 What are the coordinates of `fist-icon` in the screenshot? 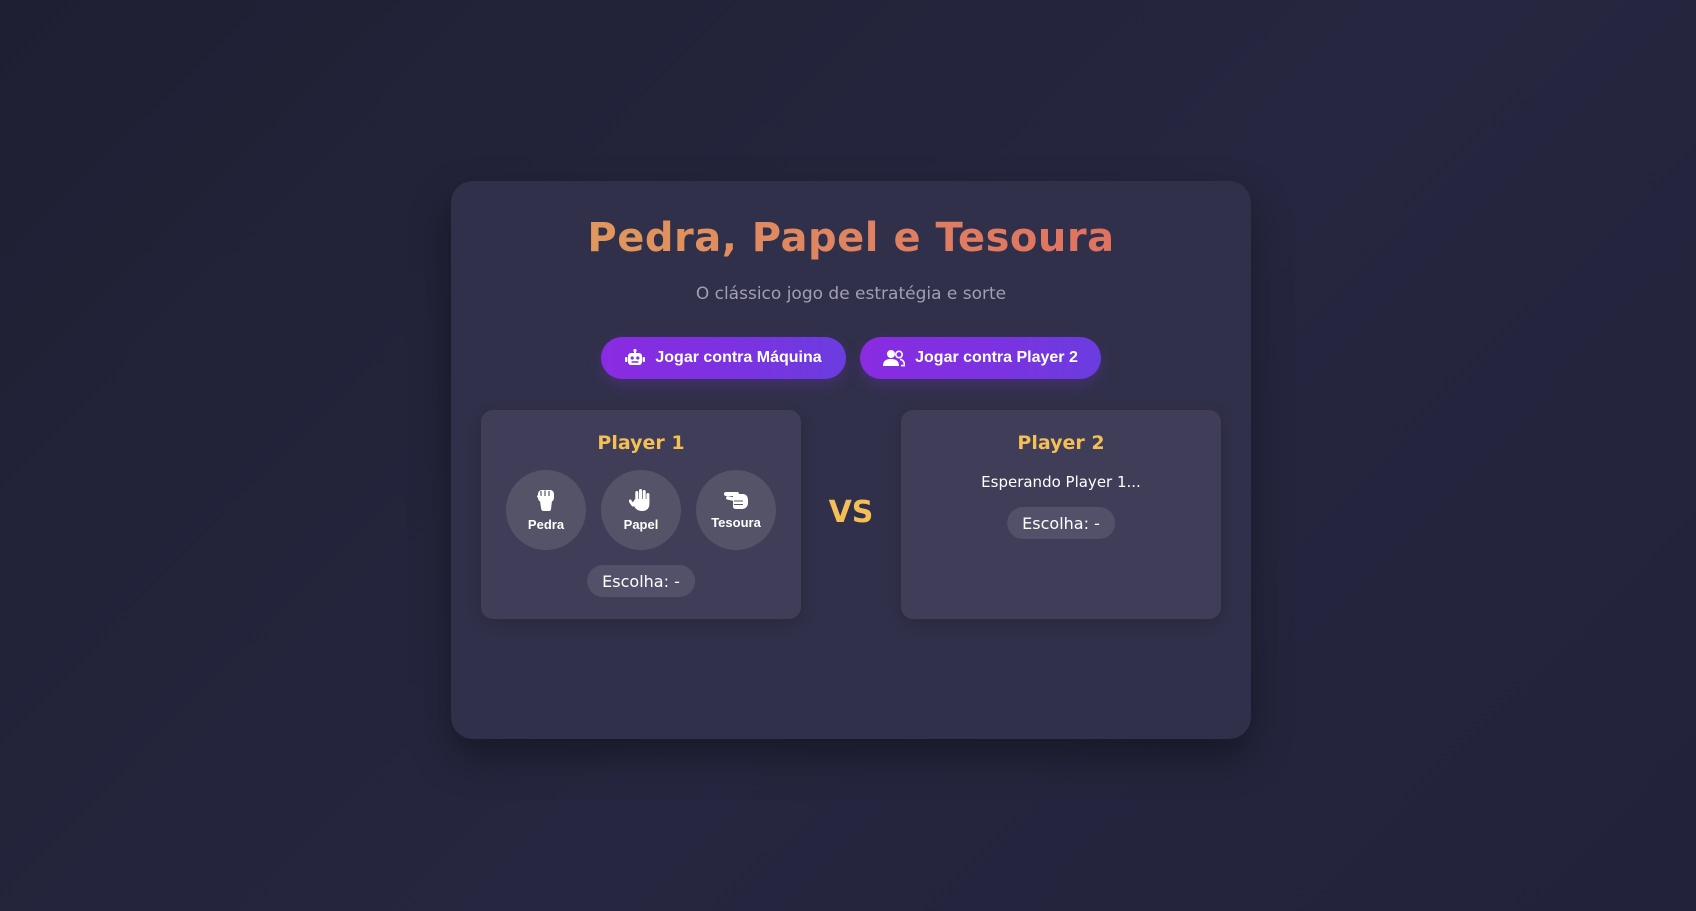 It's located at (546, 500).